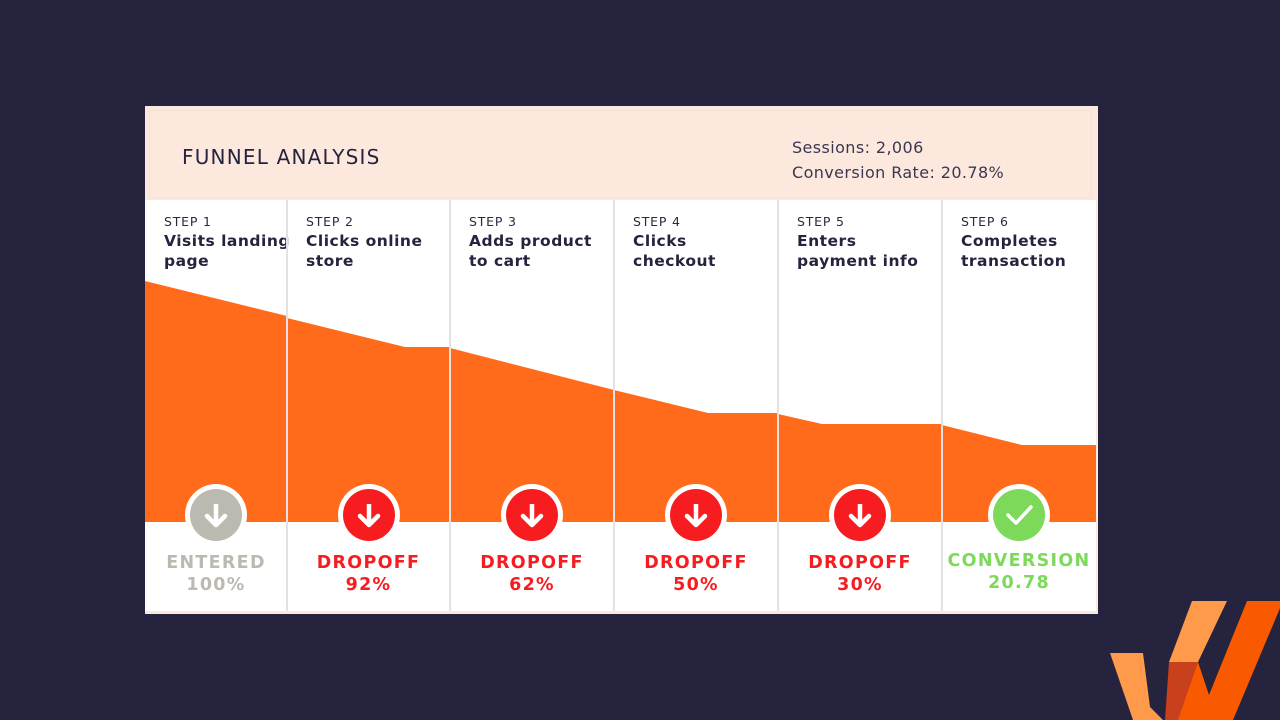 The width and height of the screenshot is (1280, 720). What do you see at coordinates (188, 221) in the screenshot?
I see `step-number: STEP 1` at bounding box center [188, 221].